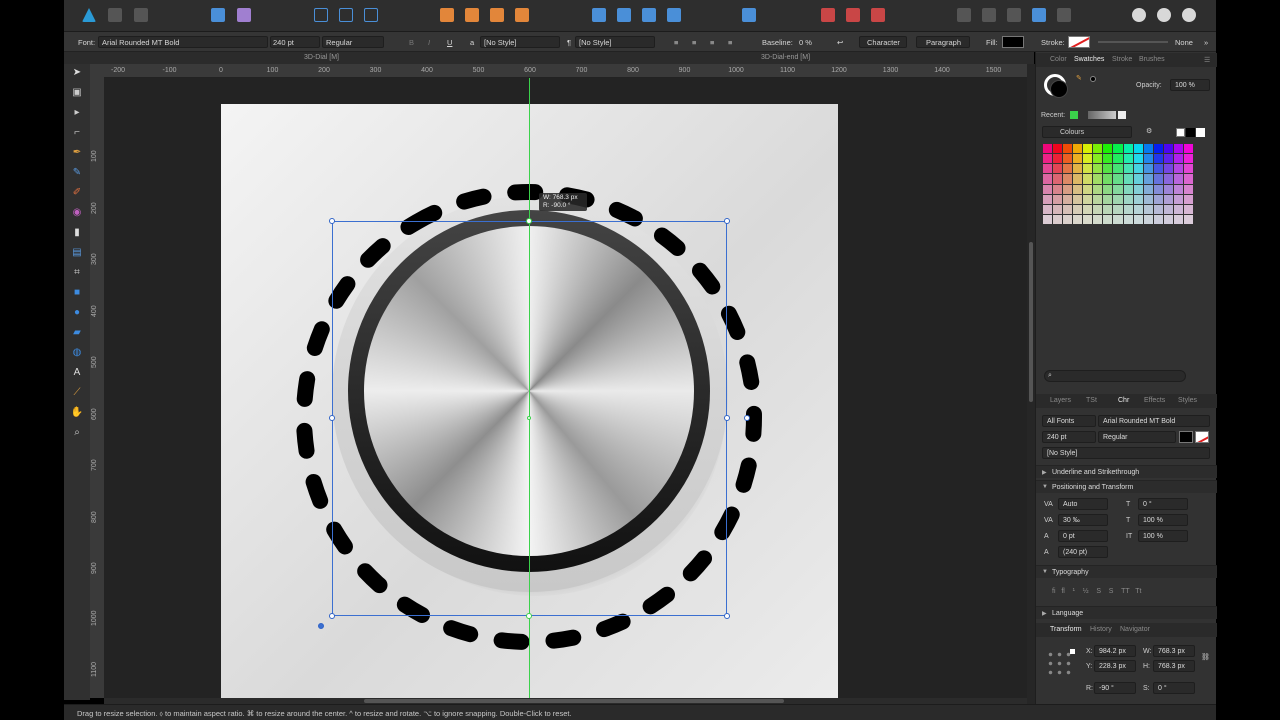 Image resolution: width=1280 pixels, height=720 pixels. I want to click on boolean-add-icon, so click(828, 15).